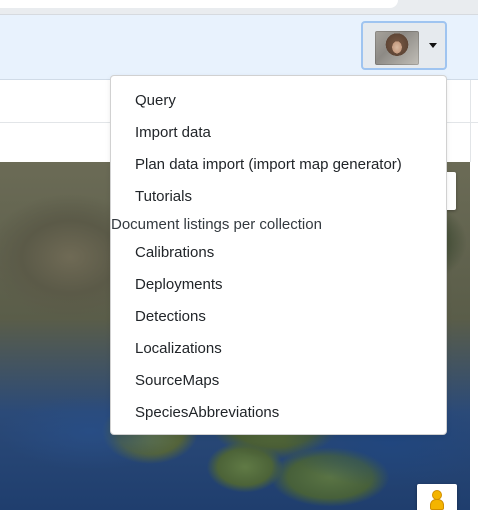 Image resolution: width=478 pixels, height=510 pixels. I want to click on user-menu-button, so click(404, 45).